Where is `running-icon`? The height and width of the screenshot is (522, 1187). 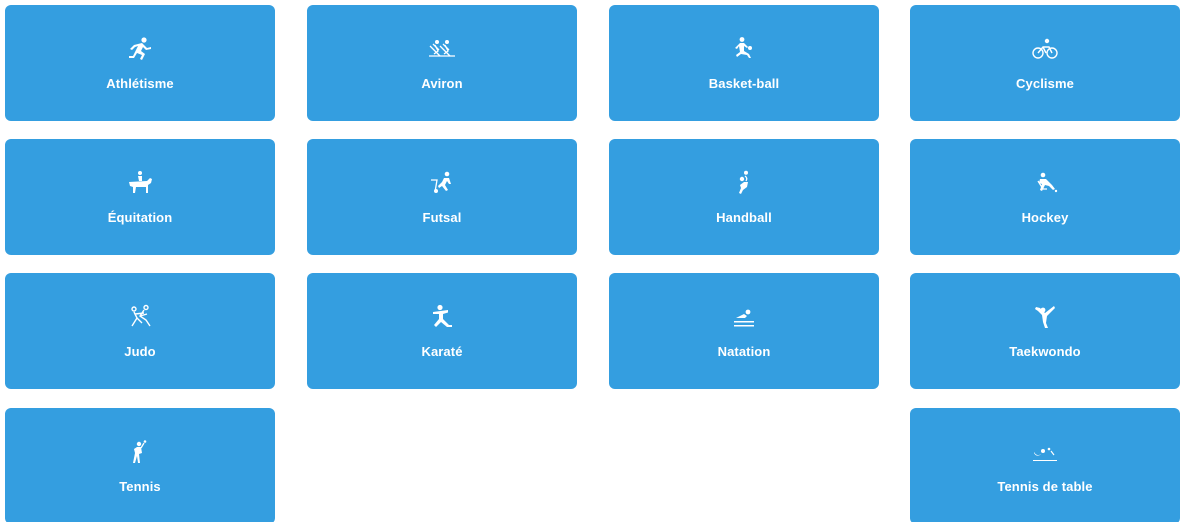 running-icon is located at coordinates (140, 49).